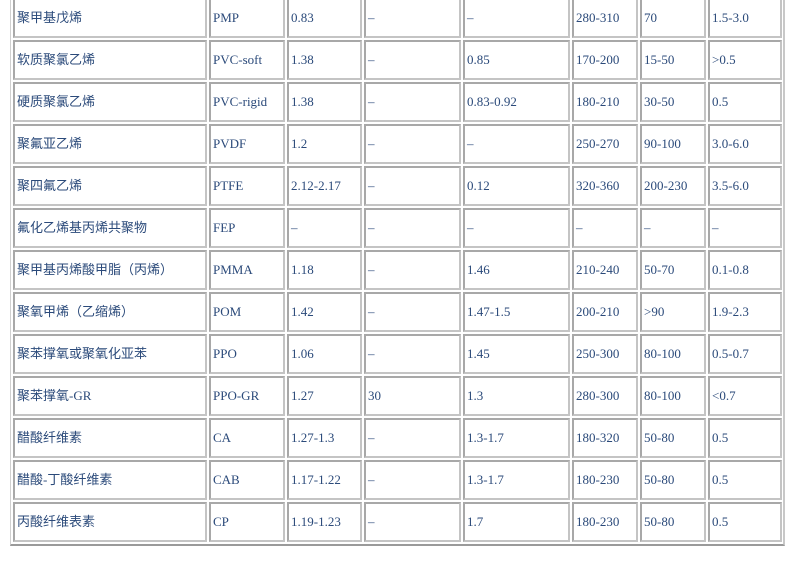 This screenshot has height=561, width=796. What do you see at coordinates (247, 144) in the screenshot?
I see `cell-abbr: PVDF` at bounding box center [247, 144].